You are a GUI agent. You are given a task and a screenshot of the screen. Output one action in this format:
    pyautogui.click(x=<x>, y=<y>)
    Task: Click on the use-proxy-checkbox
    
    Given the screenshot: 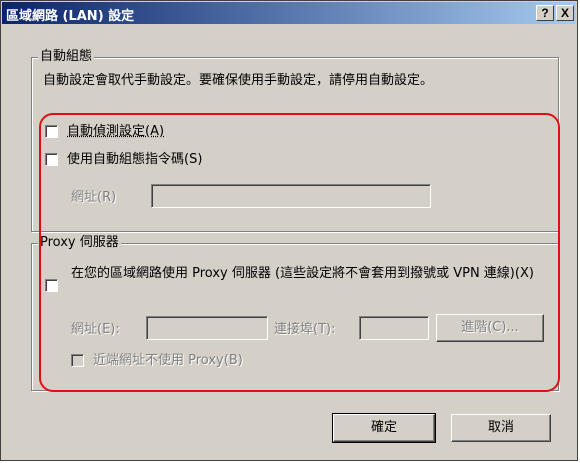 What is the action you would take?
    pyautogui.click(x=51, y=285)
    